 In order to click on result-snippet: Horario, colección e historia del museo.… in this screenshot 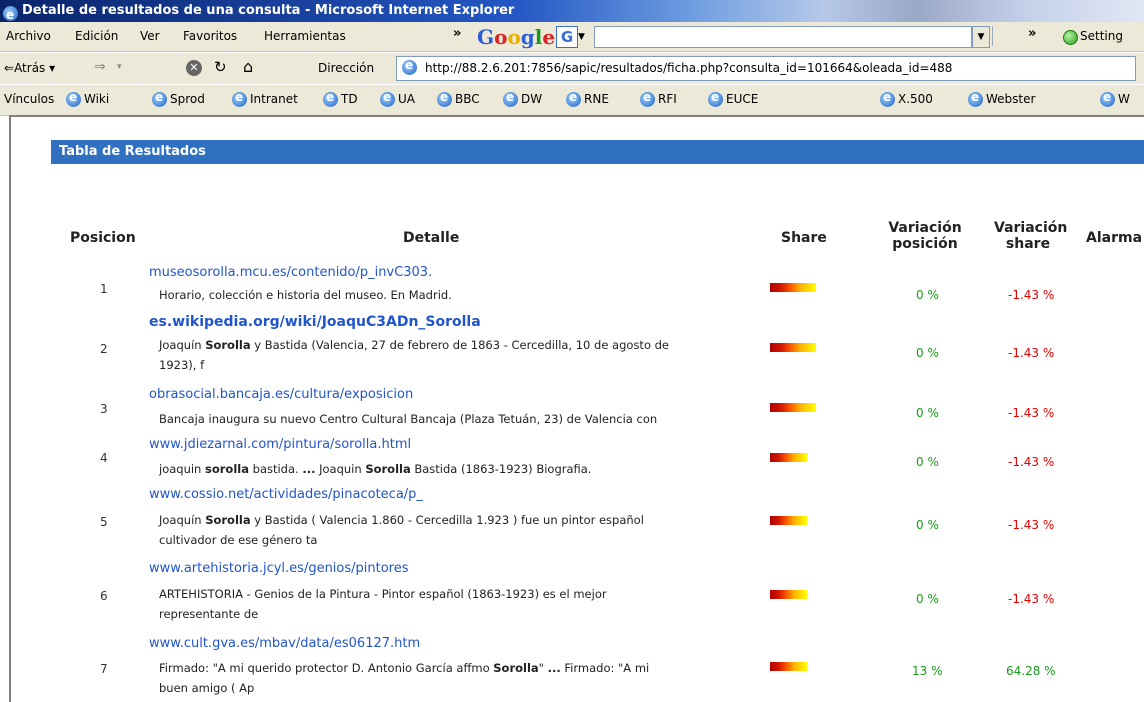, I will do `click(305, 295)`.